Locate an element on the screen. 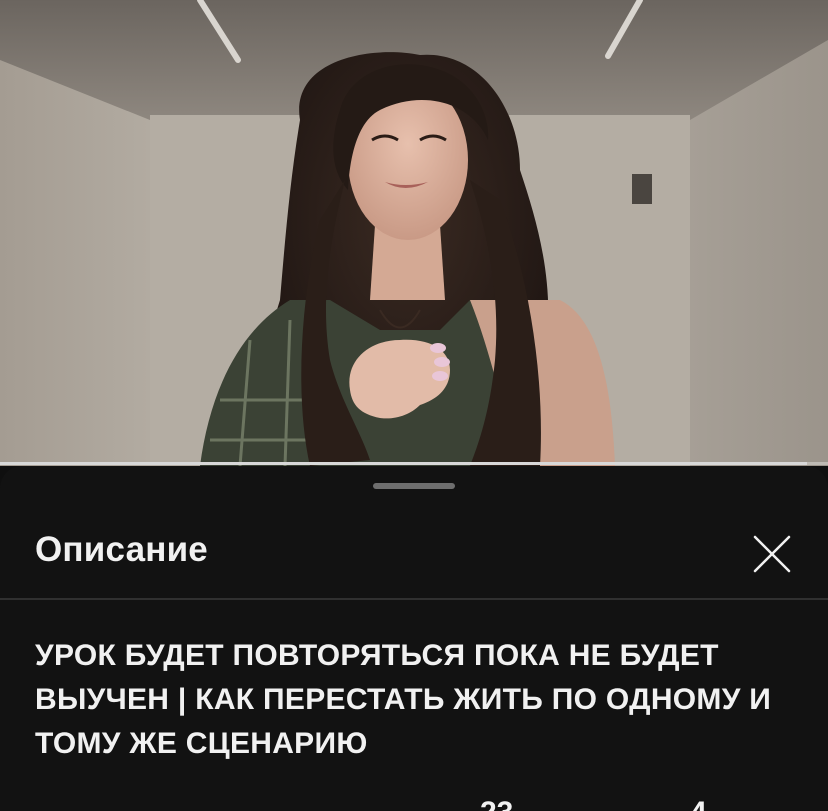 This screenshot has width=828, height=811. video-progress-fill is located at coordinates (404, 463).